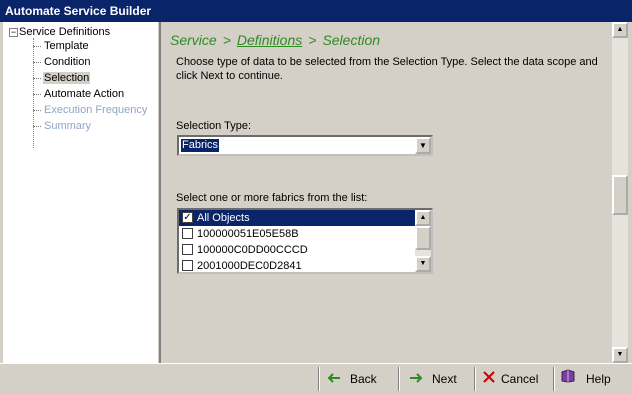 The width and height of the screenshot is (632, 394). Describe the element at coordinates (598, 379) in the screenshot. I see `help-button-label: Help` at that location.